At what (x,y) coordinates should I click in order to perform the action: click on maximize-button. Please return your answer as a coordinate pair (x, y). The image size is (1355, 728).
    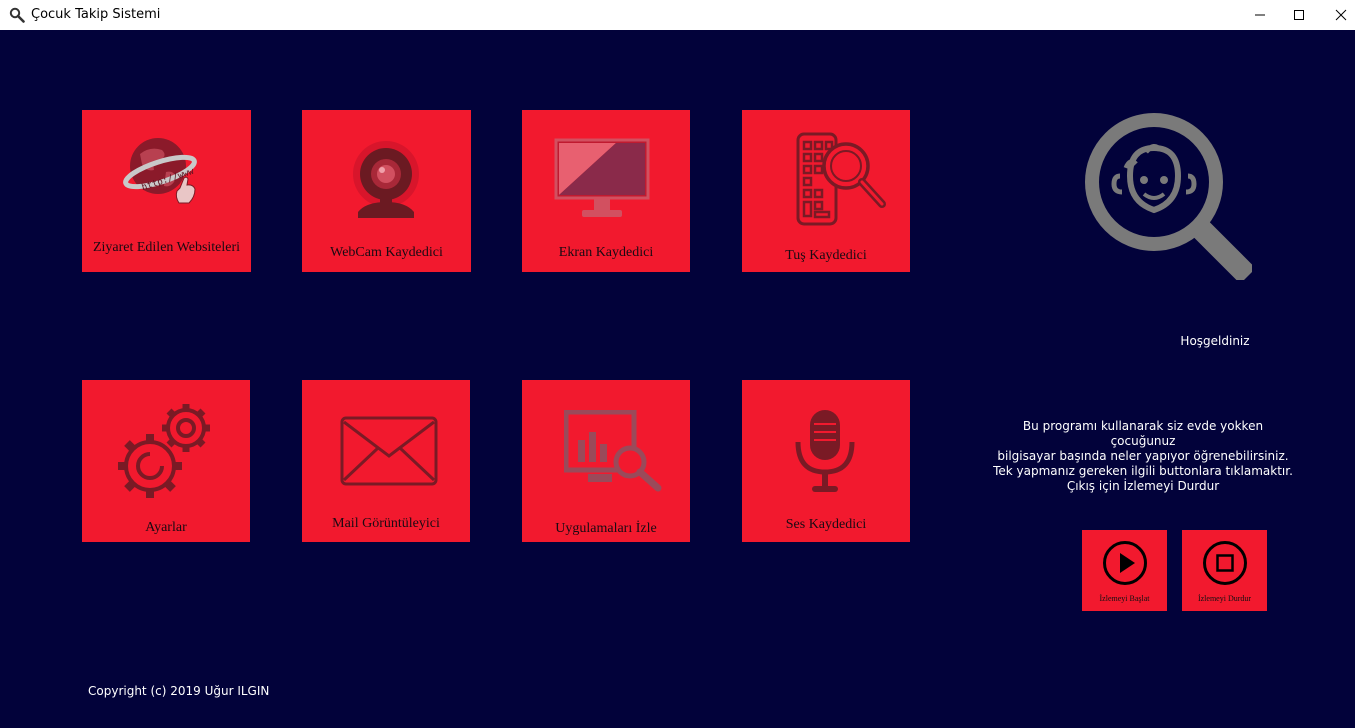
    Looking at the image, I should click on (1299, 15).